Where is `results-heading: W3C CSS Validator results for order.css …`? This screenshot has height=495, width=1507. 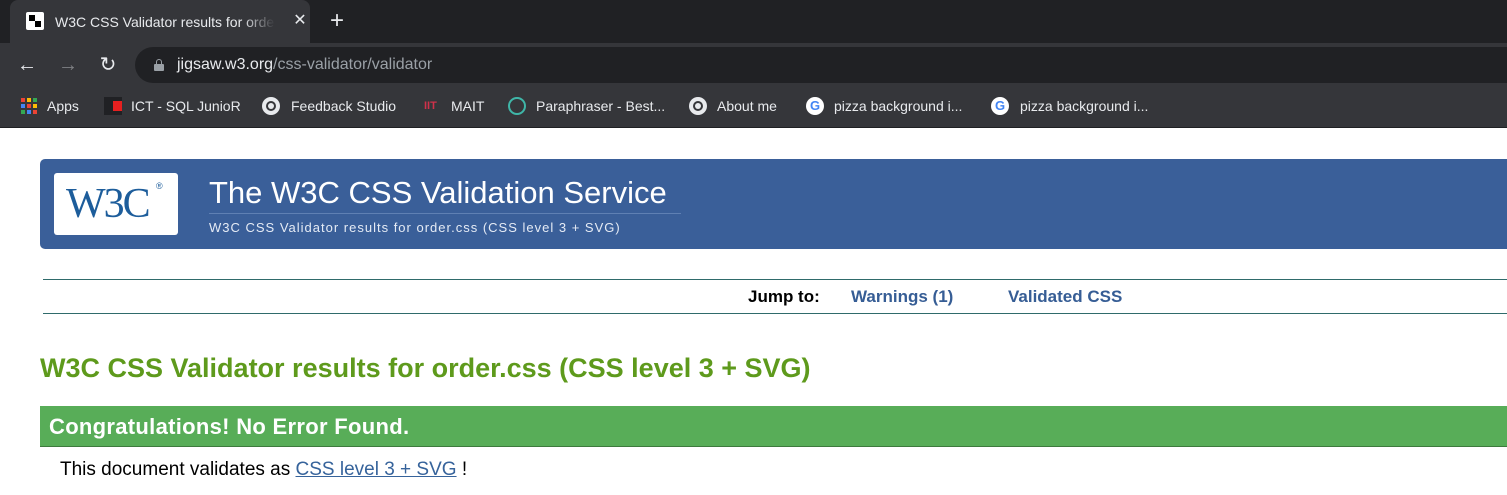
results-heading: W3C CSS Validator results for order.css … is located at coordinates (425, 368).